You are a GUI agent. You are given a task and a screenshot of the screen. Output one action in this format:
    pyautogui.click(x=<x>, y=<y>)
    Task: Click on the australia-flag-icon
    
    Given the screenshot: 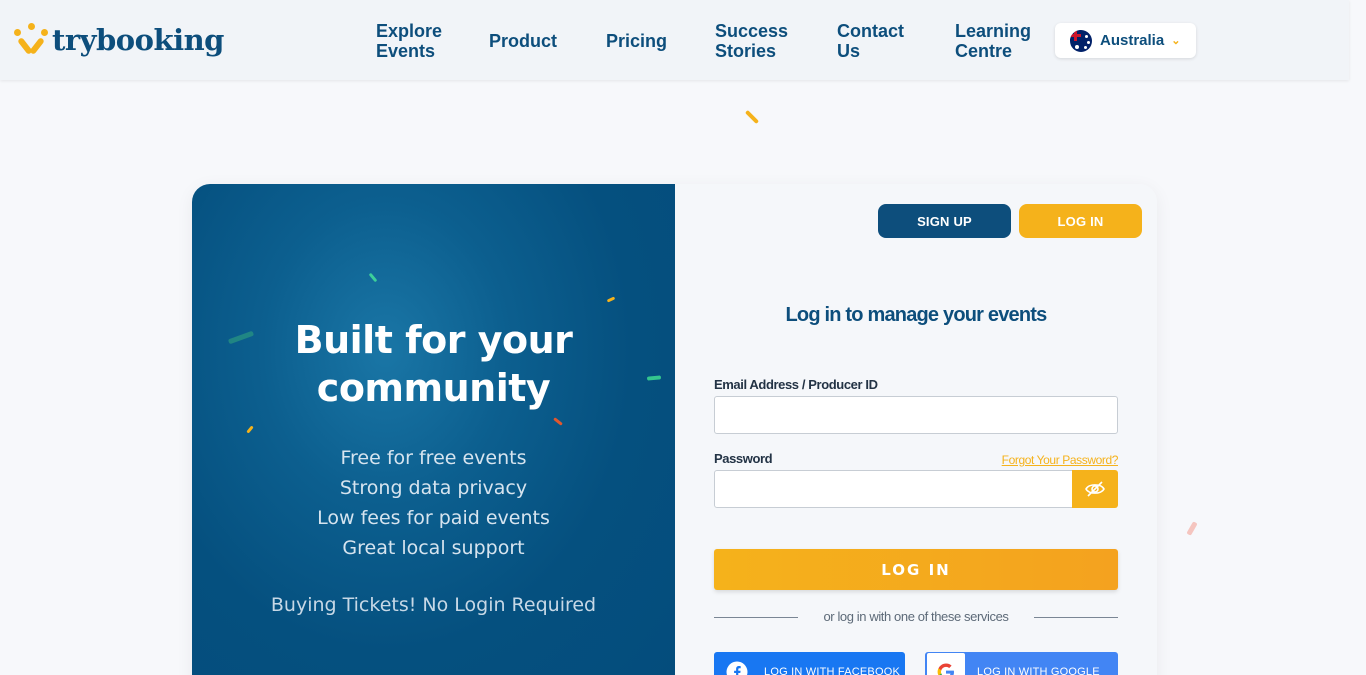 What is the action you would take?
    pyautogui.click(x=1081, y=40)
    